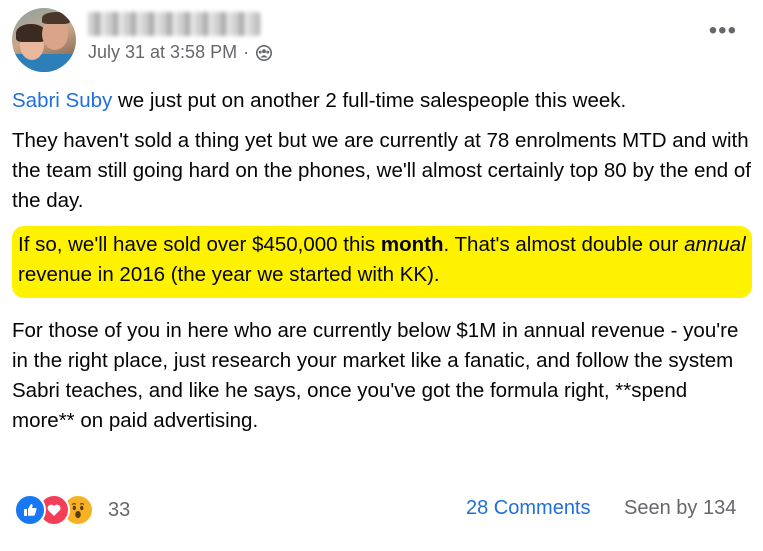 The height and width of the screenshot is (551, 763). I want to click on like-icon, so click(30, 510).